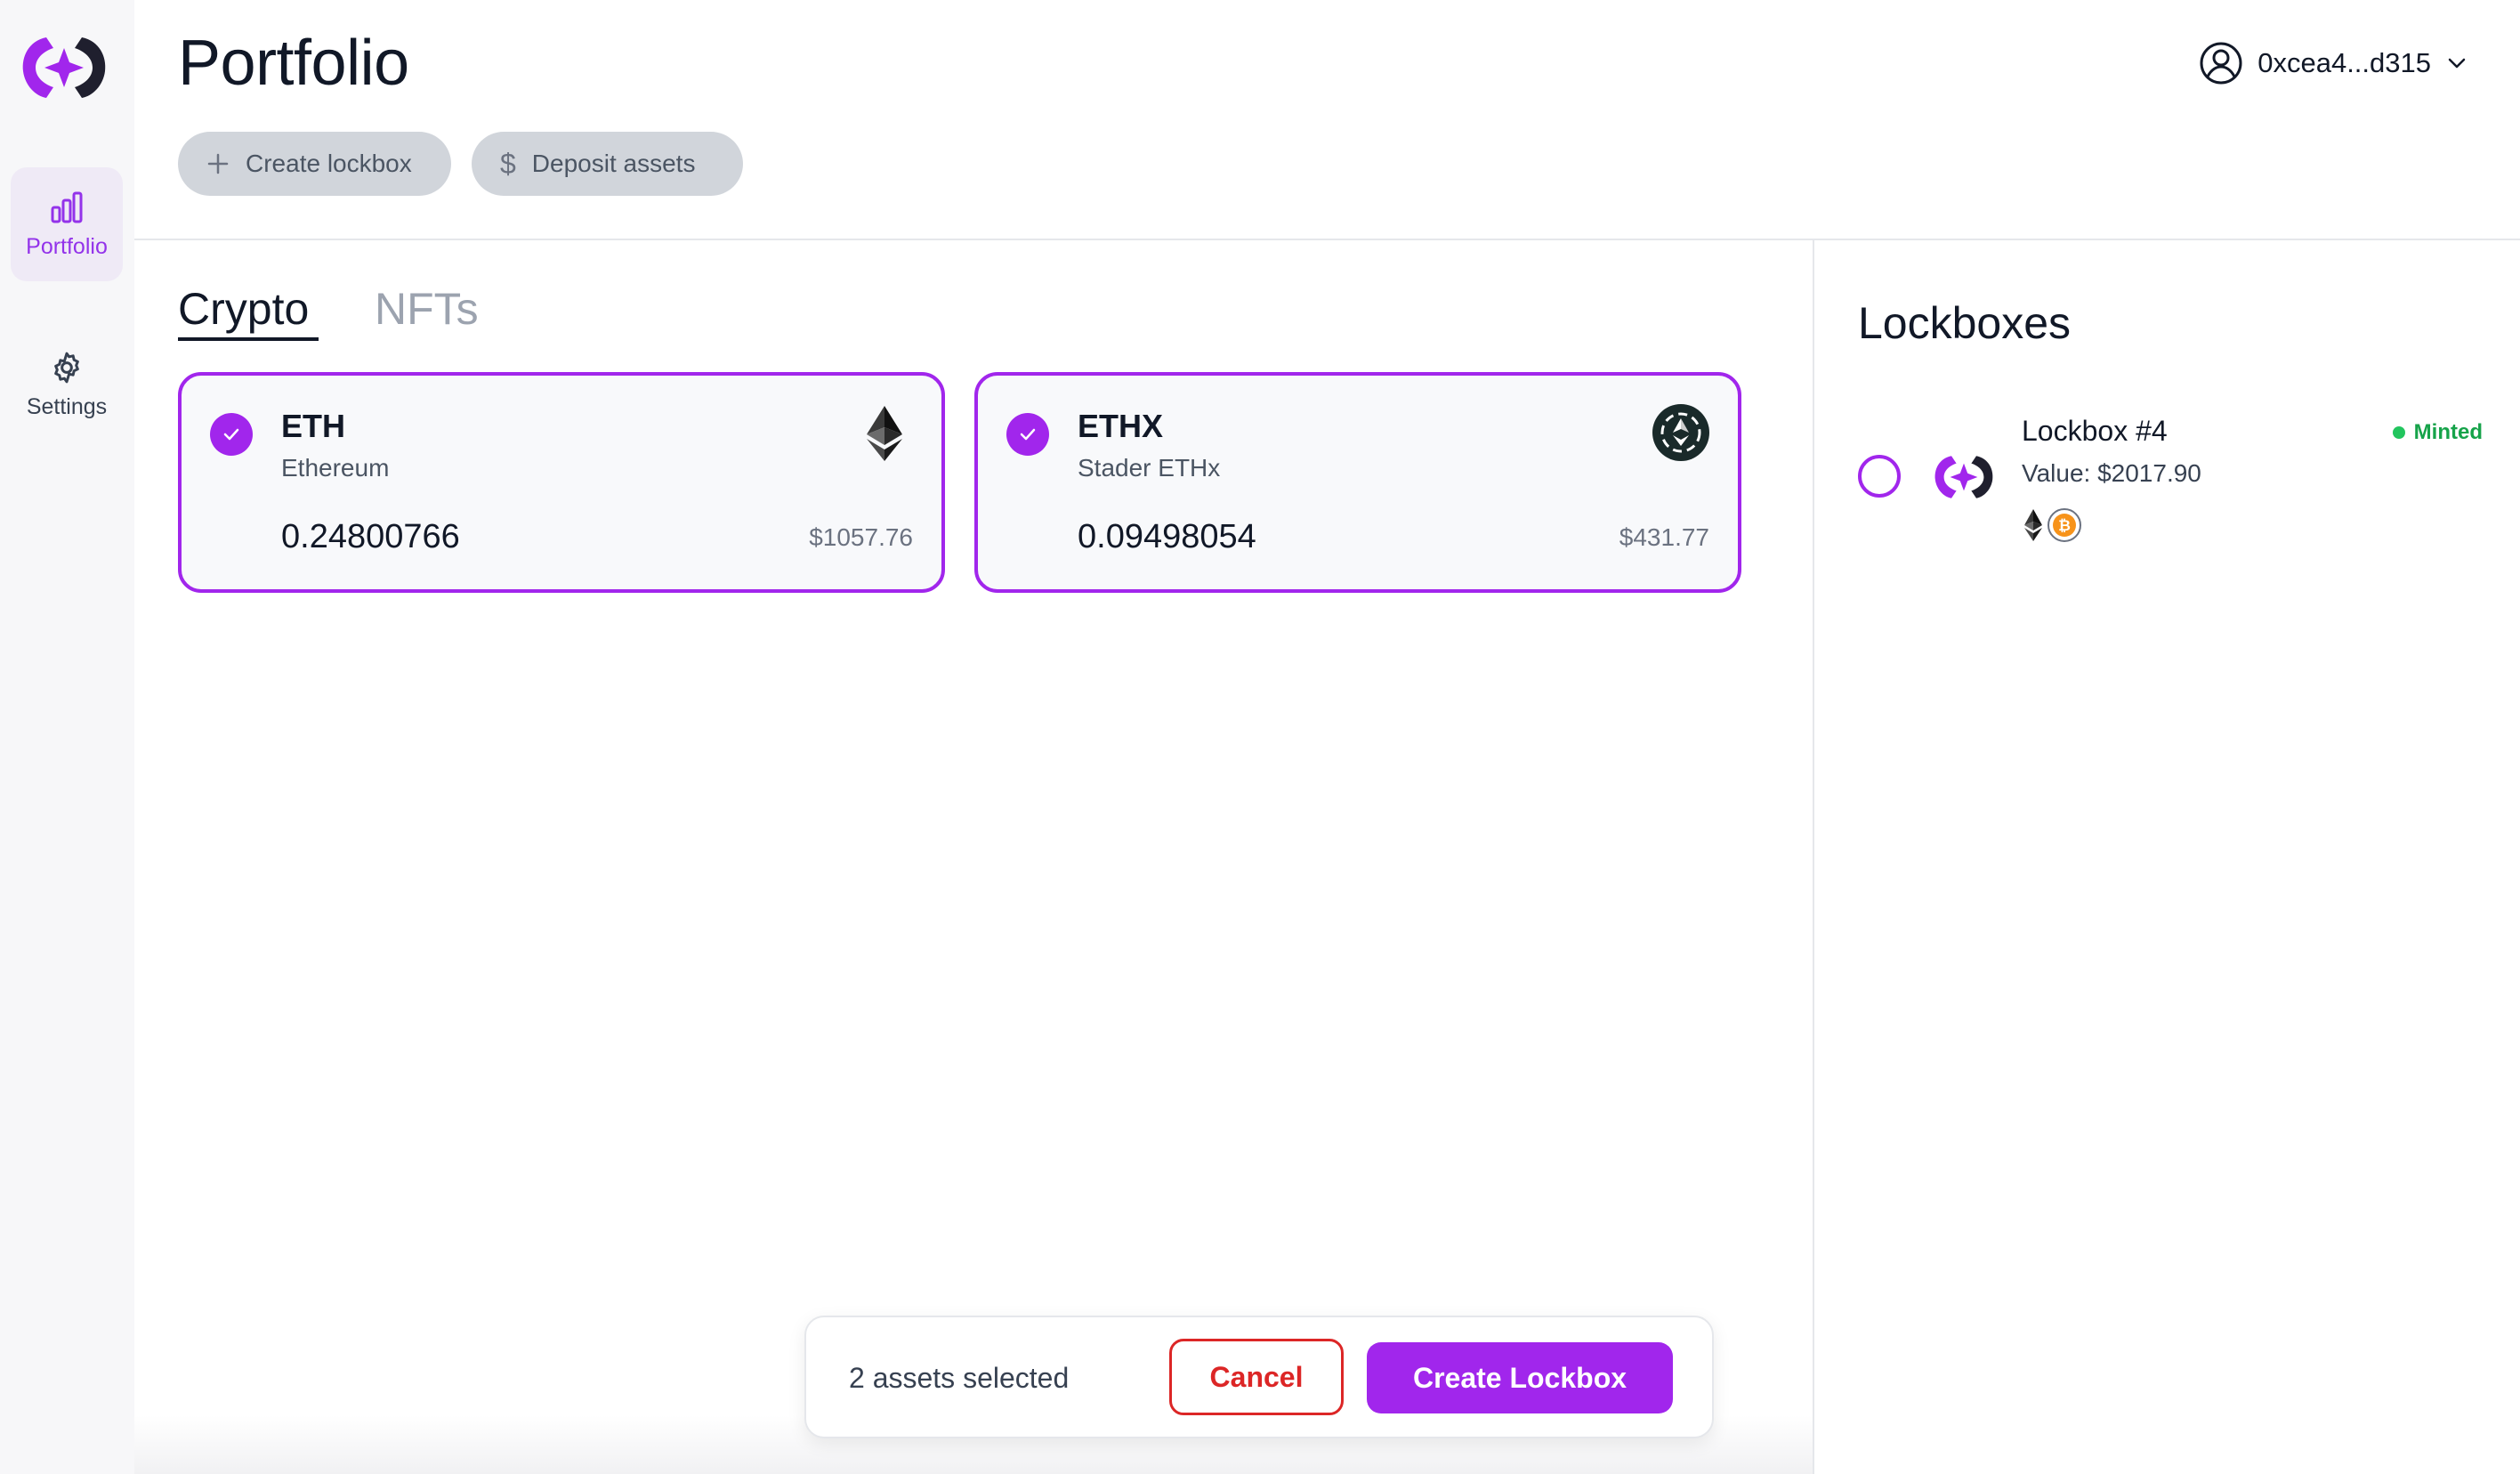 This screenshot has width=2520, height=1474. I want to click on asset-card-ethx: ETHX Stader ETHx 0.09498054 $431.77, so click(1357, 482).